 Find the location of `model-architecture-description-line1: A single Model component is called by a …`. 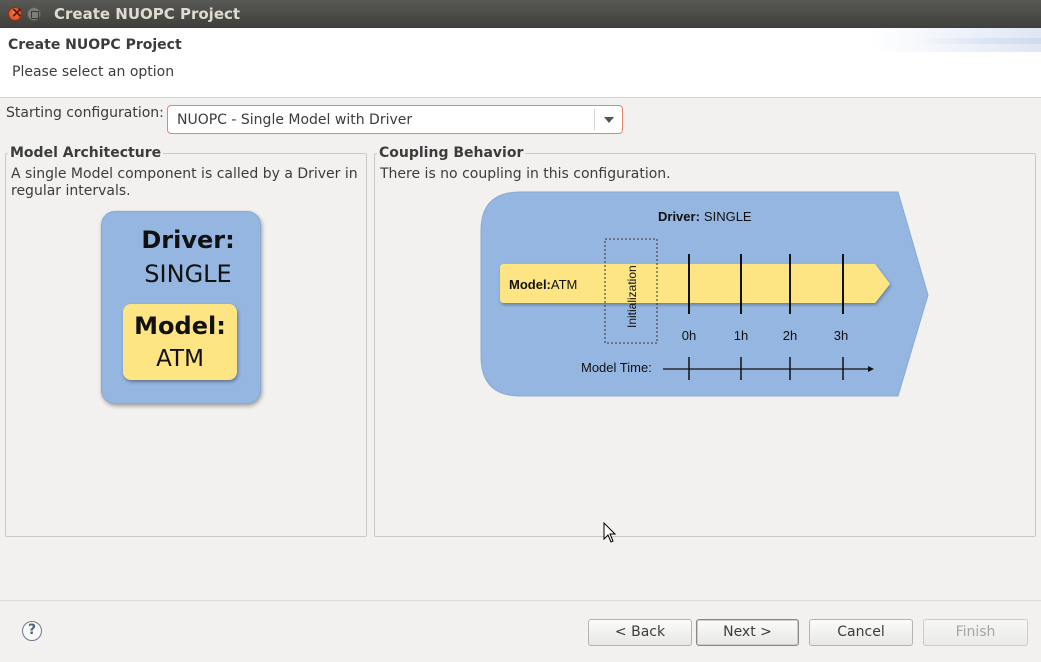

model-architecture-description-line1: A single Model component is called by a … is located at coordinates (184, 174).